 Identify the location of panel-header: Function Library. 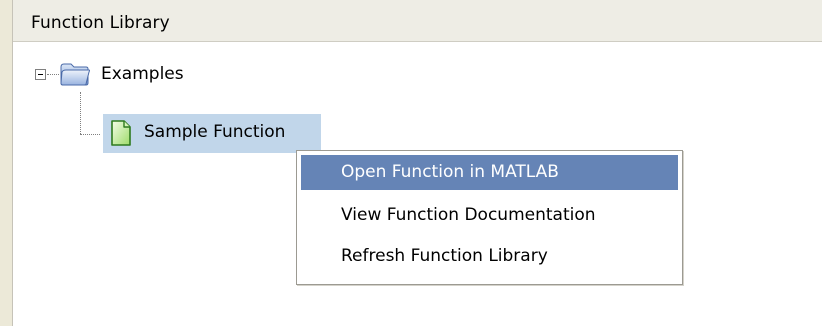
(417, 21).